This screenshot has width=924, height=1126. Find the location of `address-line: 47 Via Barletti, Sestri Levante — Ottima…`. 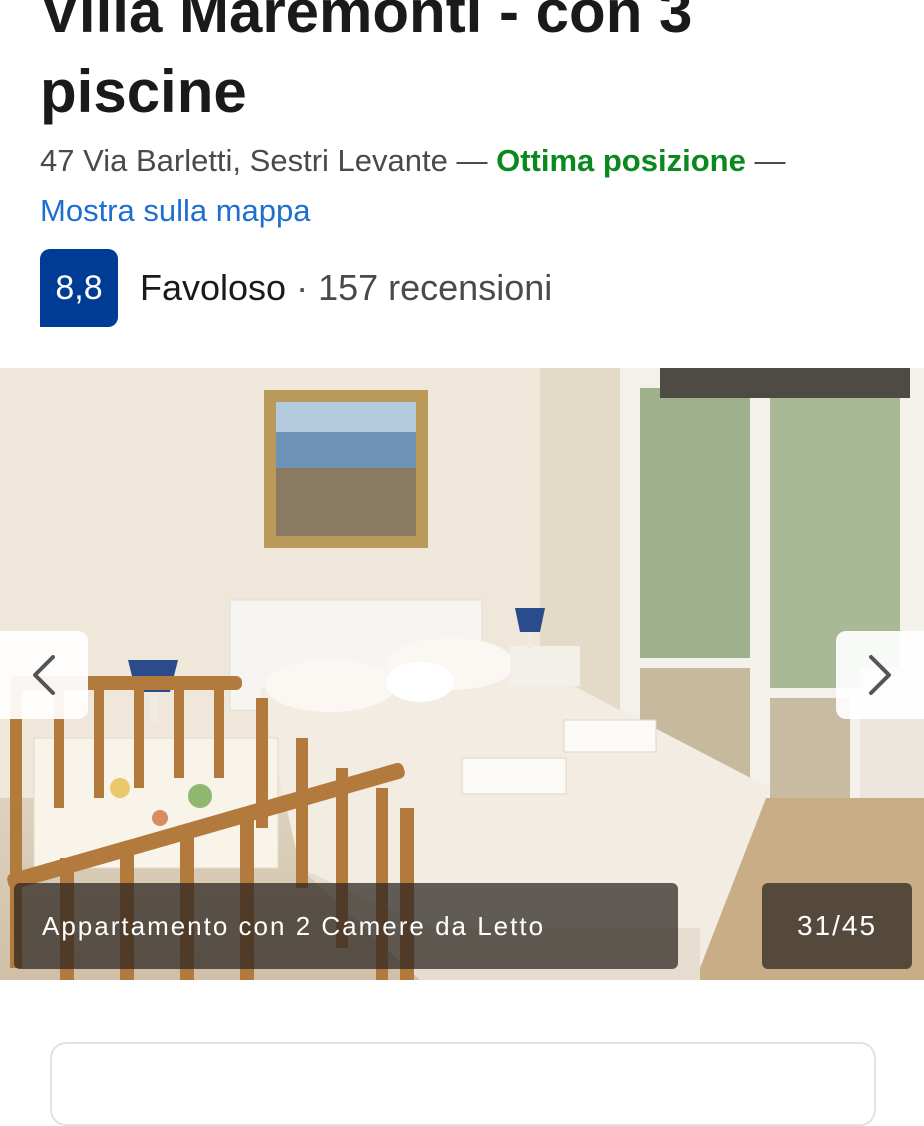

address-line: 47 Via Barletti, Sestri Levante — Ottima… is located at coordinates (470, 186).